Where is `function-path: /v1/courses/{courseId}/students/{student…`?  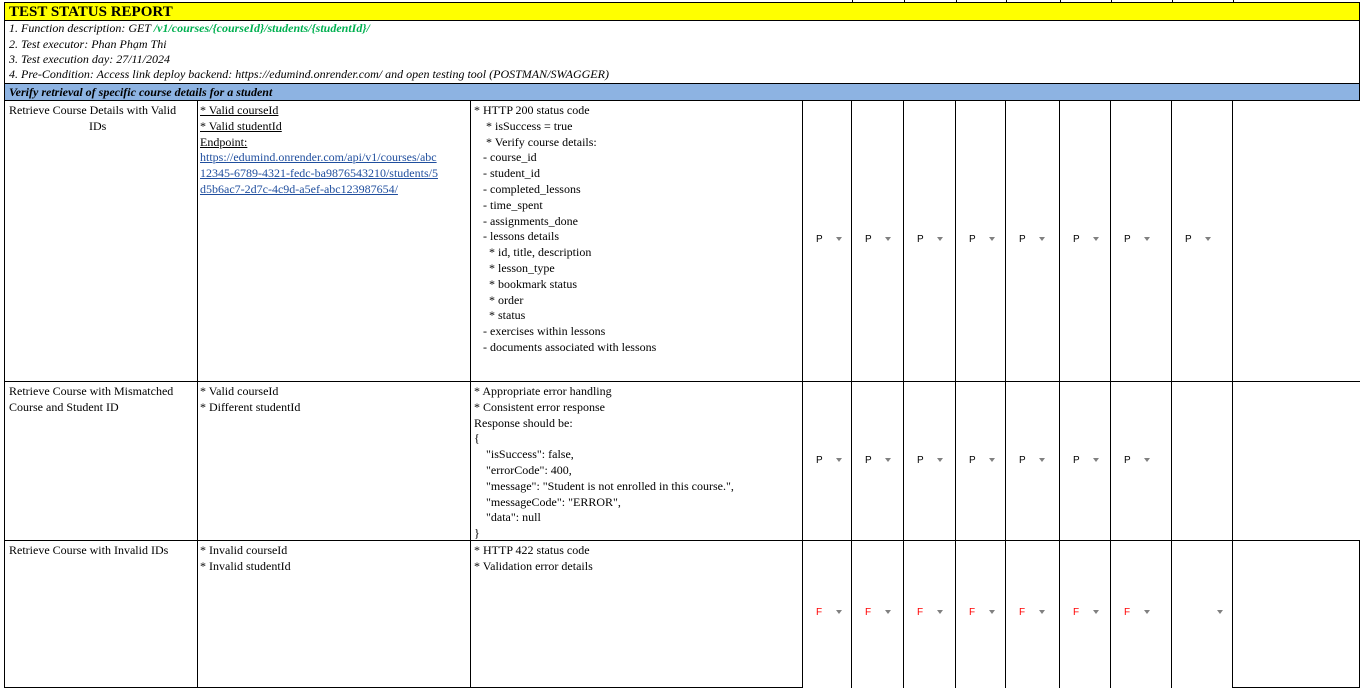
function-path: /v1/courses/{courseId}/students/{student… is located at coordinates (261, 28).